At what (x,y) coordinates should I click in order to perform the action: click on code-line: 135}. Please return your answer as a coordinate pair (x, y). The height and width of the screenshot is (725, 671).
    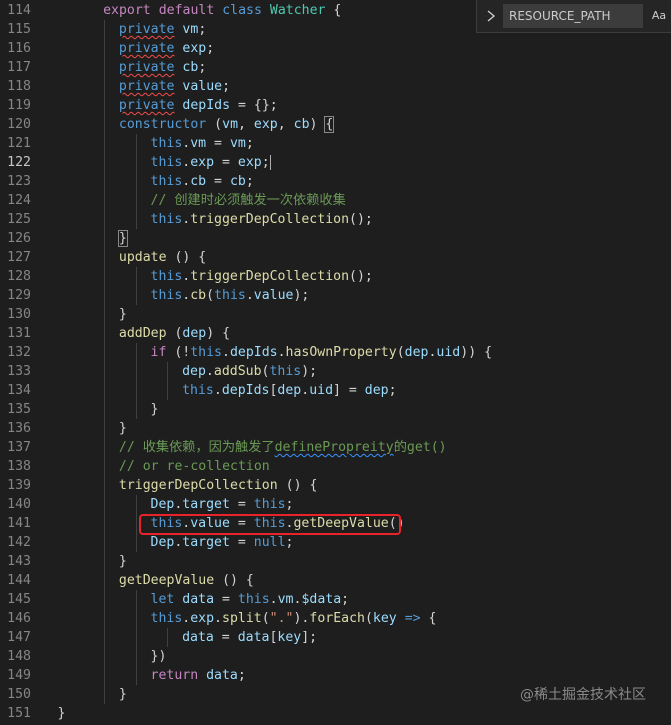
    Looking at the image, I should click on (335, 409).